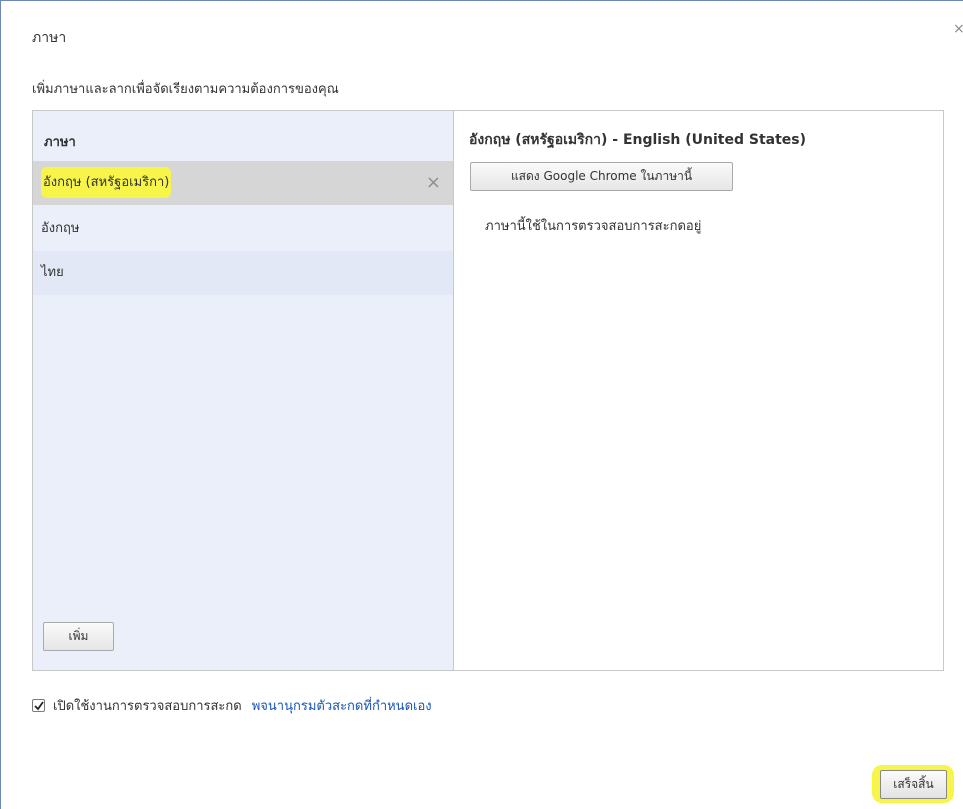 The width and height of the screenshot is (963, 809). What do you see at coordinates (147, 705) in the screenshot?
I see `spellcheck-label: เปิดใช้งานการตรวจสอบการสะกด` at bounding box center [147, 705].